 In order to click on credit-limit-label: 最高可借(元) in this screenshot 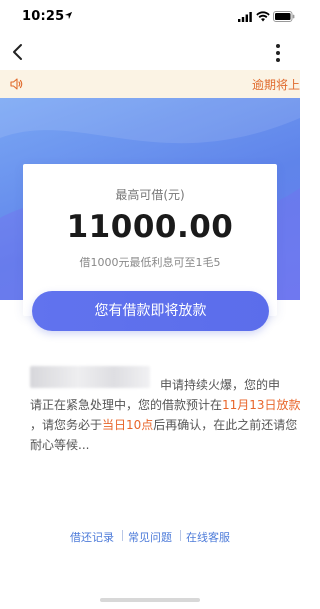, I will do `click(150, 195)`.